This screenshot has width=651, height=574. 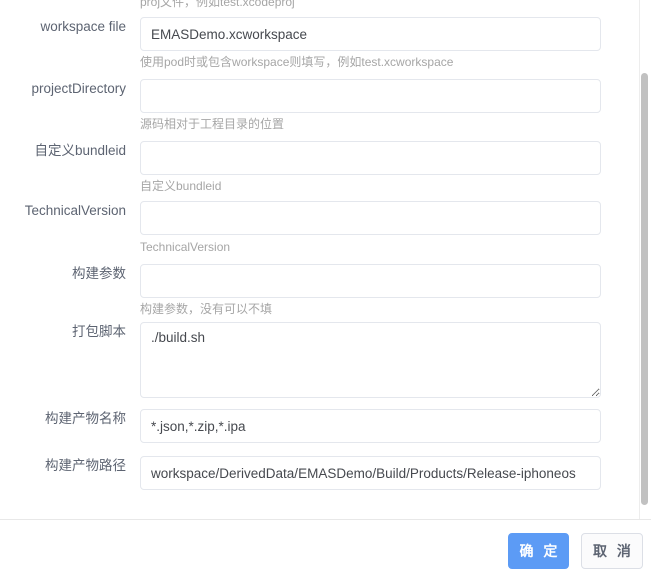 What do you see at coordinates (612, 551) in the screenshot?
I see `cancel-button: 取 消` at bounding box center [612, 551].